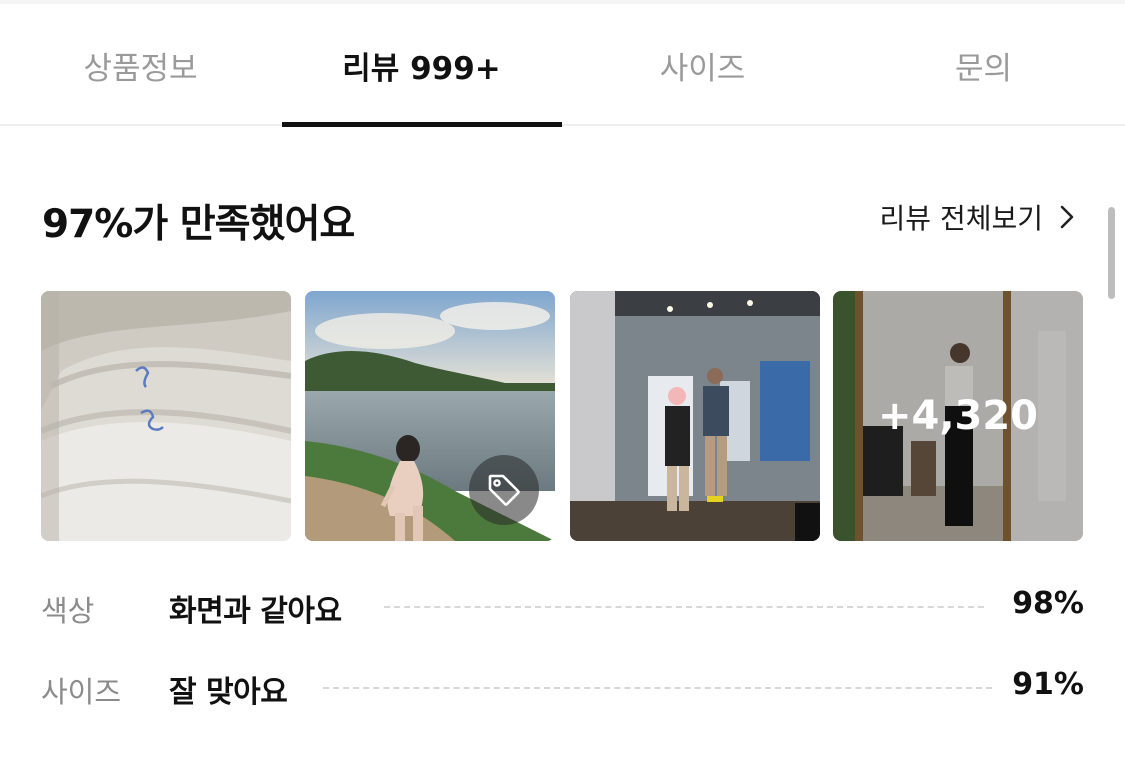 This screenshot has height=762, width=1125. Describe the element at coordinates (68, 611) in the screenshot. I see `stat-label: 색상` at that location.